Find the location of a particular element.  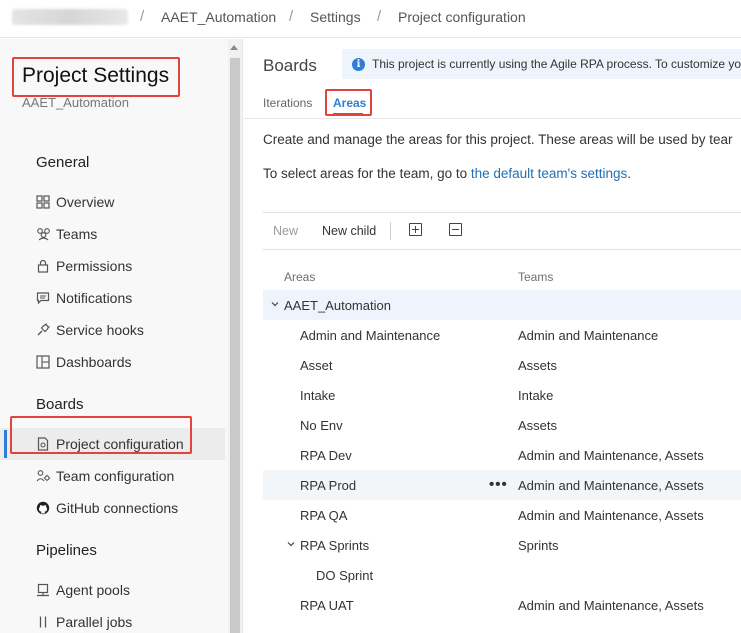

sidebar-item-label: GitHub connections is located at coordinates (117, 508).